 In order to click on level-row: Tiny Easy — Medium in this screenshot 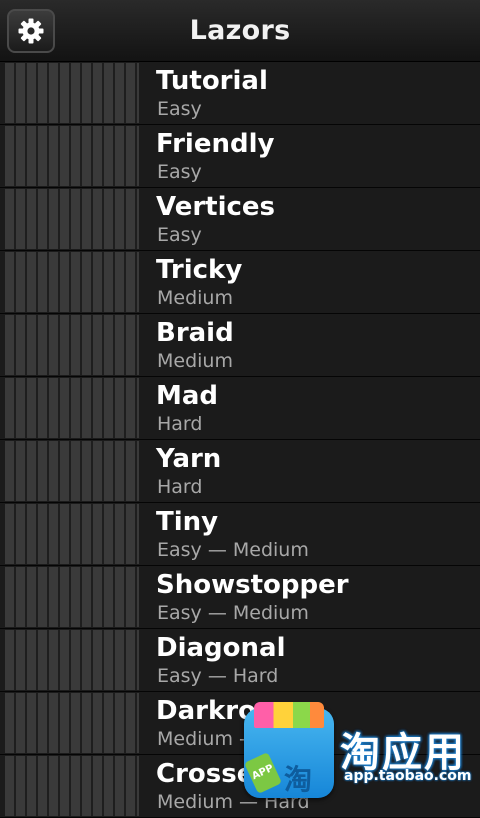, I will do `click(240, 534)`.